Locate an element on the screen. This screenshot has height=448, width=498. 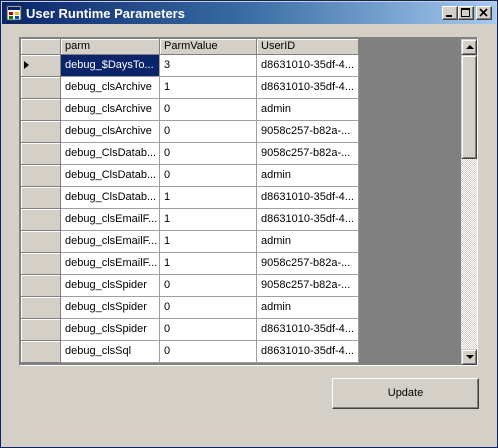
close-icon is located at coordinates (483, 12).